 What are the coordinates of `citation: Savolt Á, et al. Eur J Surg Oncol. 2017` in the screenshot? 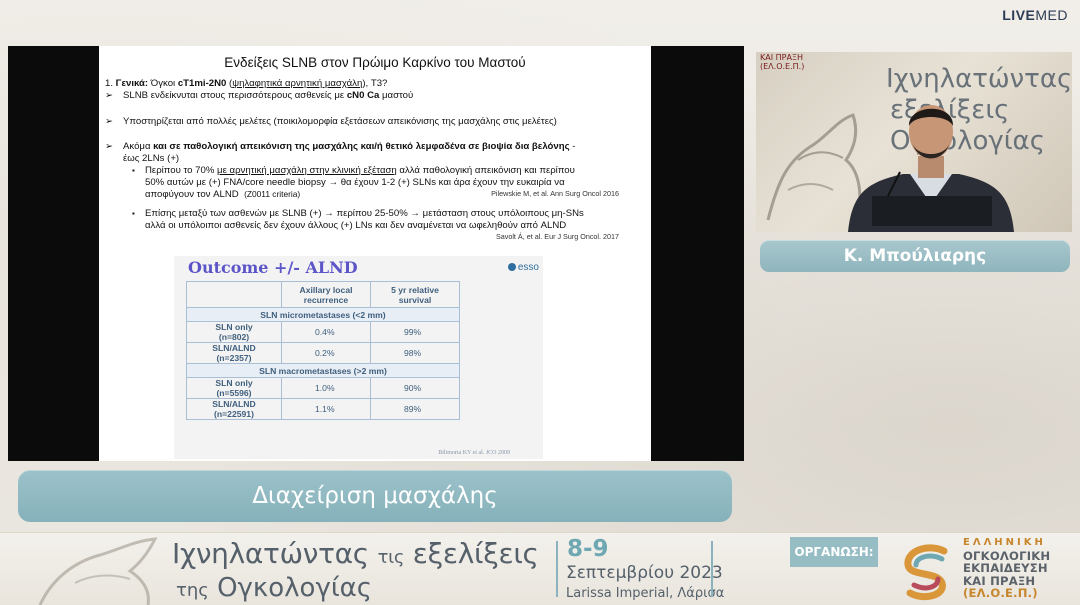 It's located at (557, 236).